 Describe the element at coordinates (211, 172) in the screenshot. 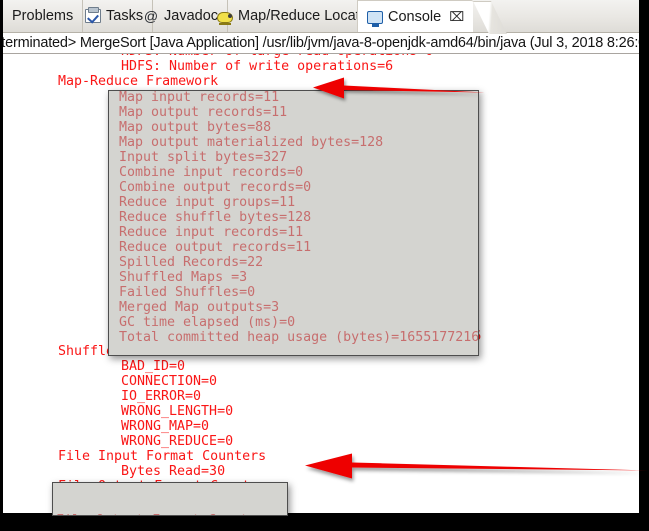

I see `overlay-line: Combine input records=0` at that location.